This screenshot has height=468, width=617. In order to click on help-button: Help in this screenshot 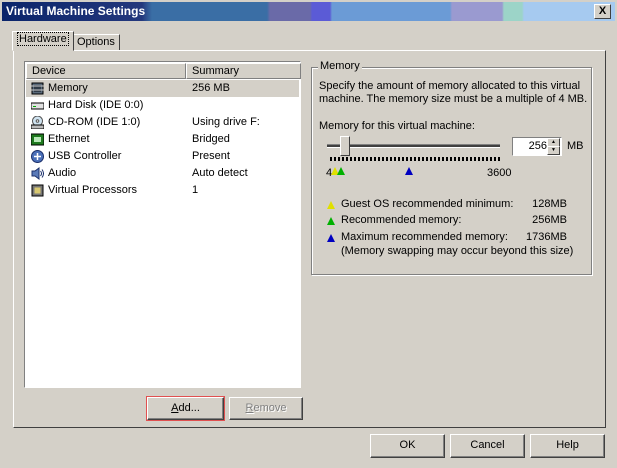, I will do `click(567, 446)`.